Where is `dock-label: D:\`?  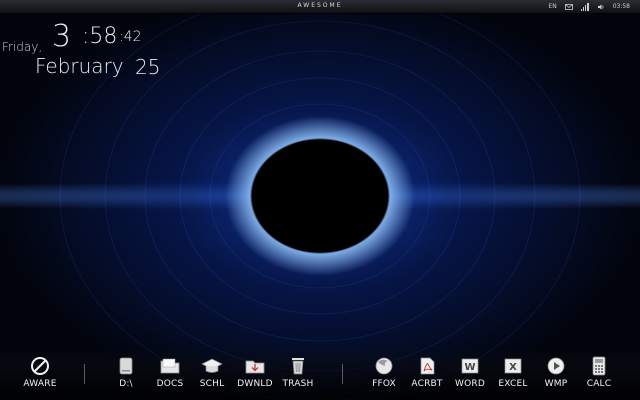
dock-label: D:\ is located at coordinates (126, 384).